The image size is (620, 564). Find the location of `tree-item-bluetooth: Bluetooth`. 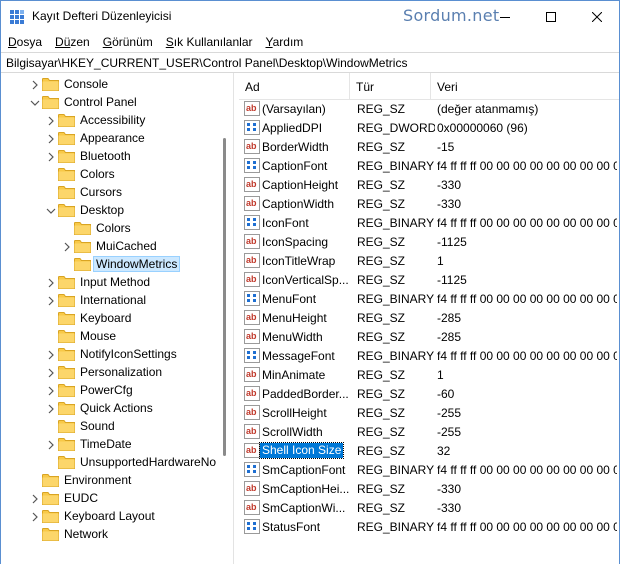

tree-item-bluetooth: Bluetooth is located at coordinates (108, 156).